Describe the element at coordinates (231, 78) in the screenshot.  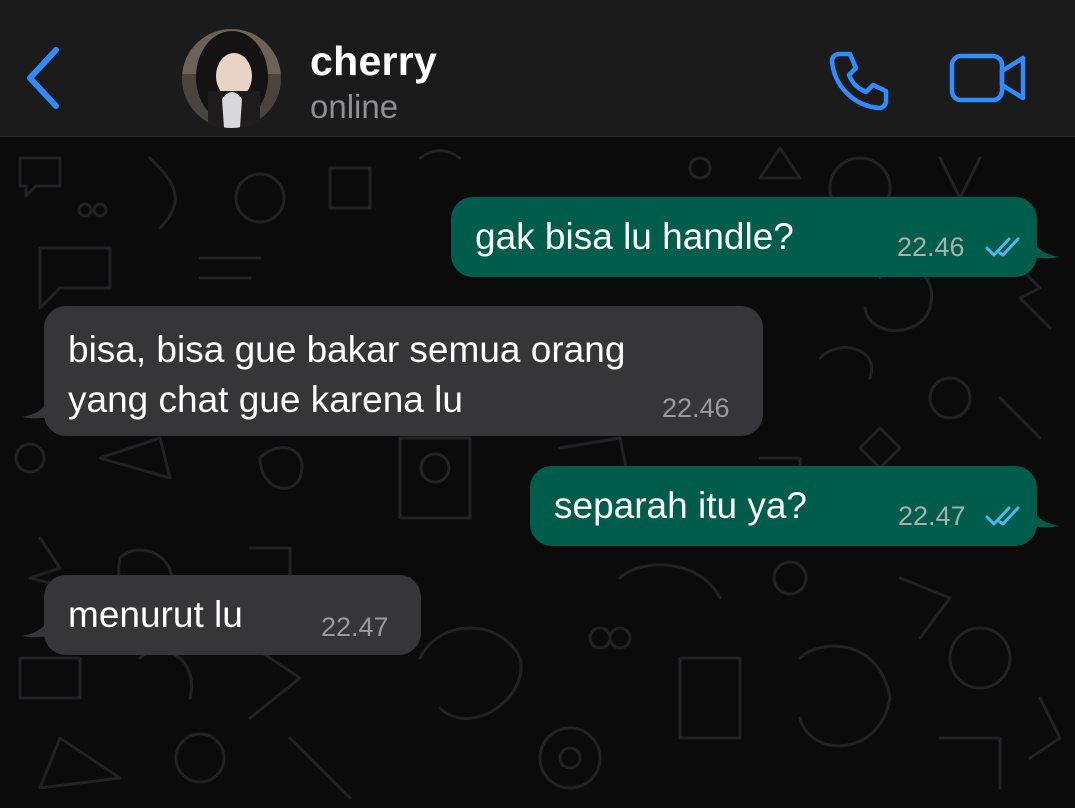
I see `contact-avatar` at that location.